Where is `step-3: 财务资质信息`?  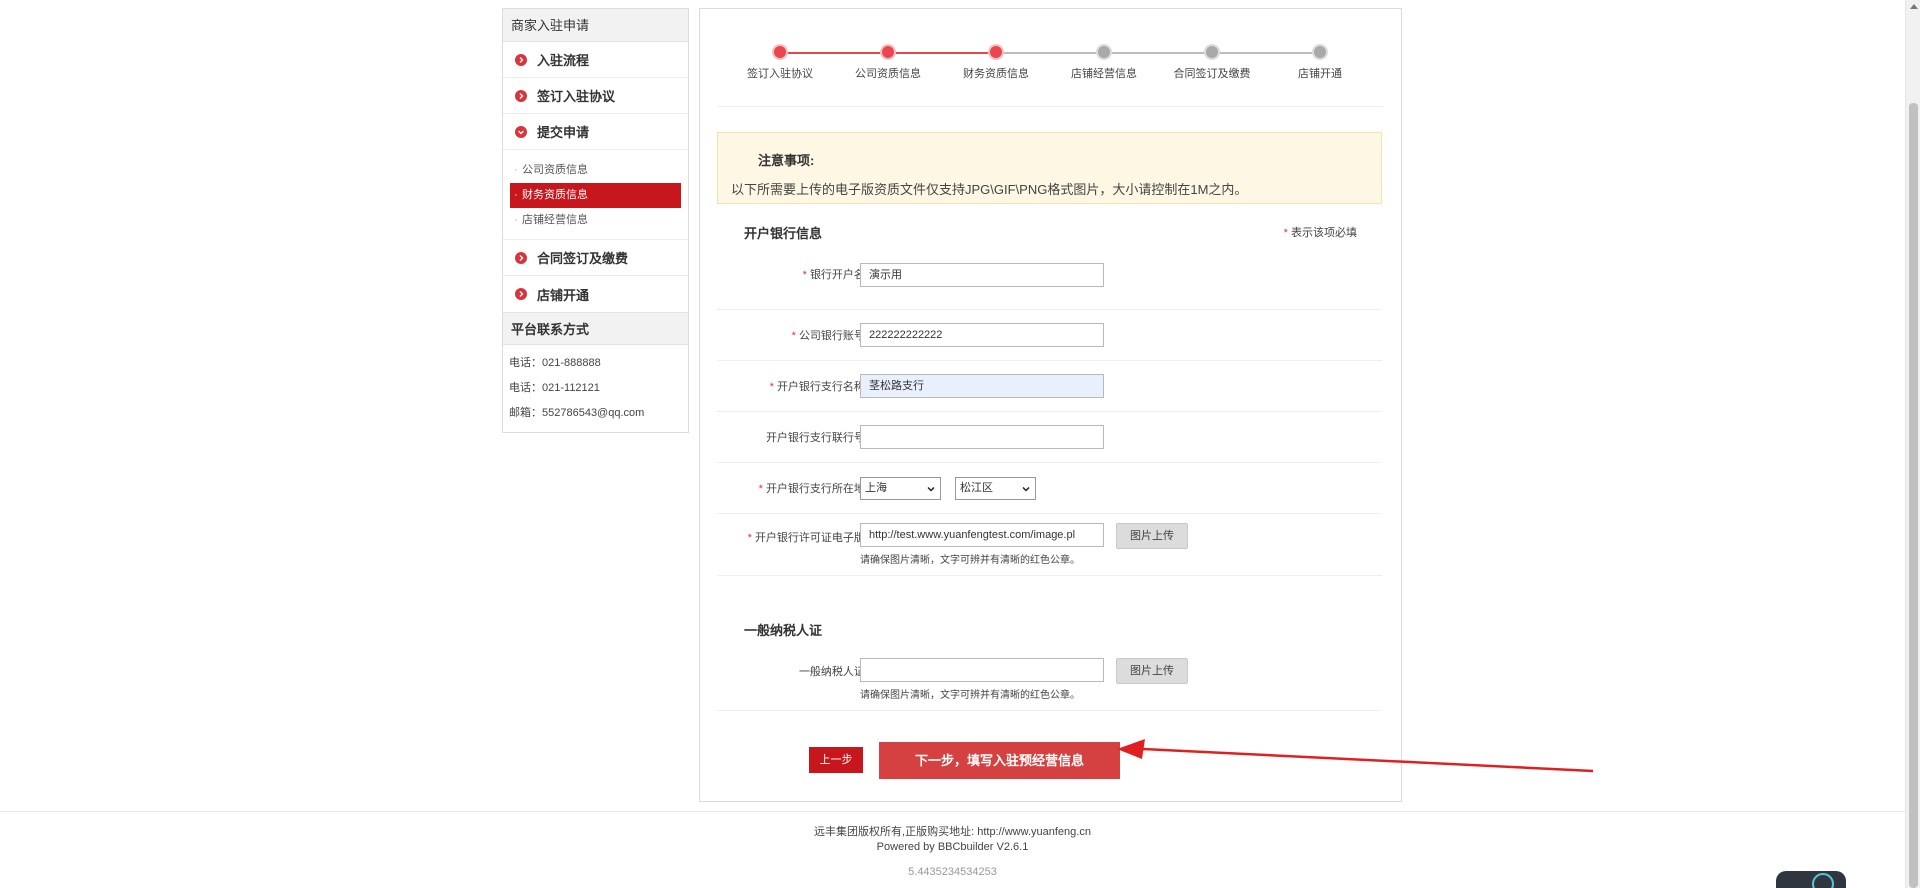 step-3: 财务资质信息 is located at coordinates (996, 63).